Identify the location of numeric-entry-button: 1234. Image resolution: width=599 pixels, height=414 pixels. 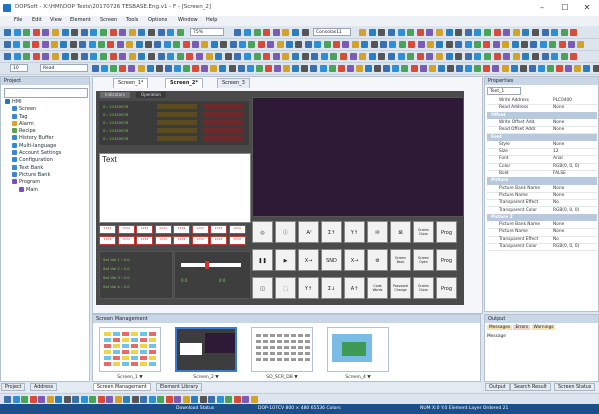
(107, 240).